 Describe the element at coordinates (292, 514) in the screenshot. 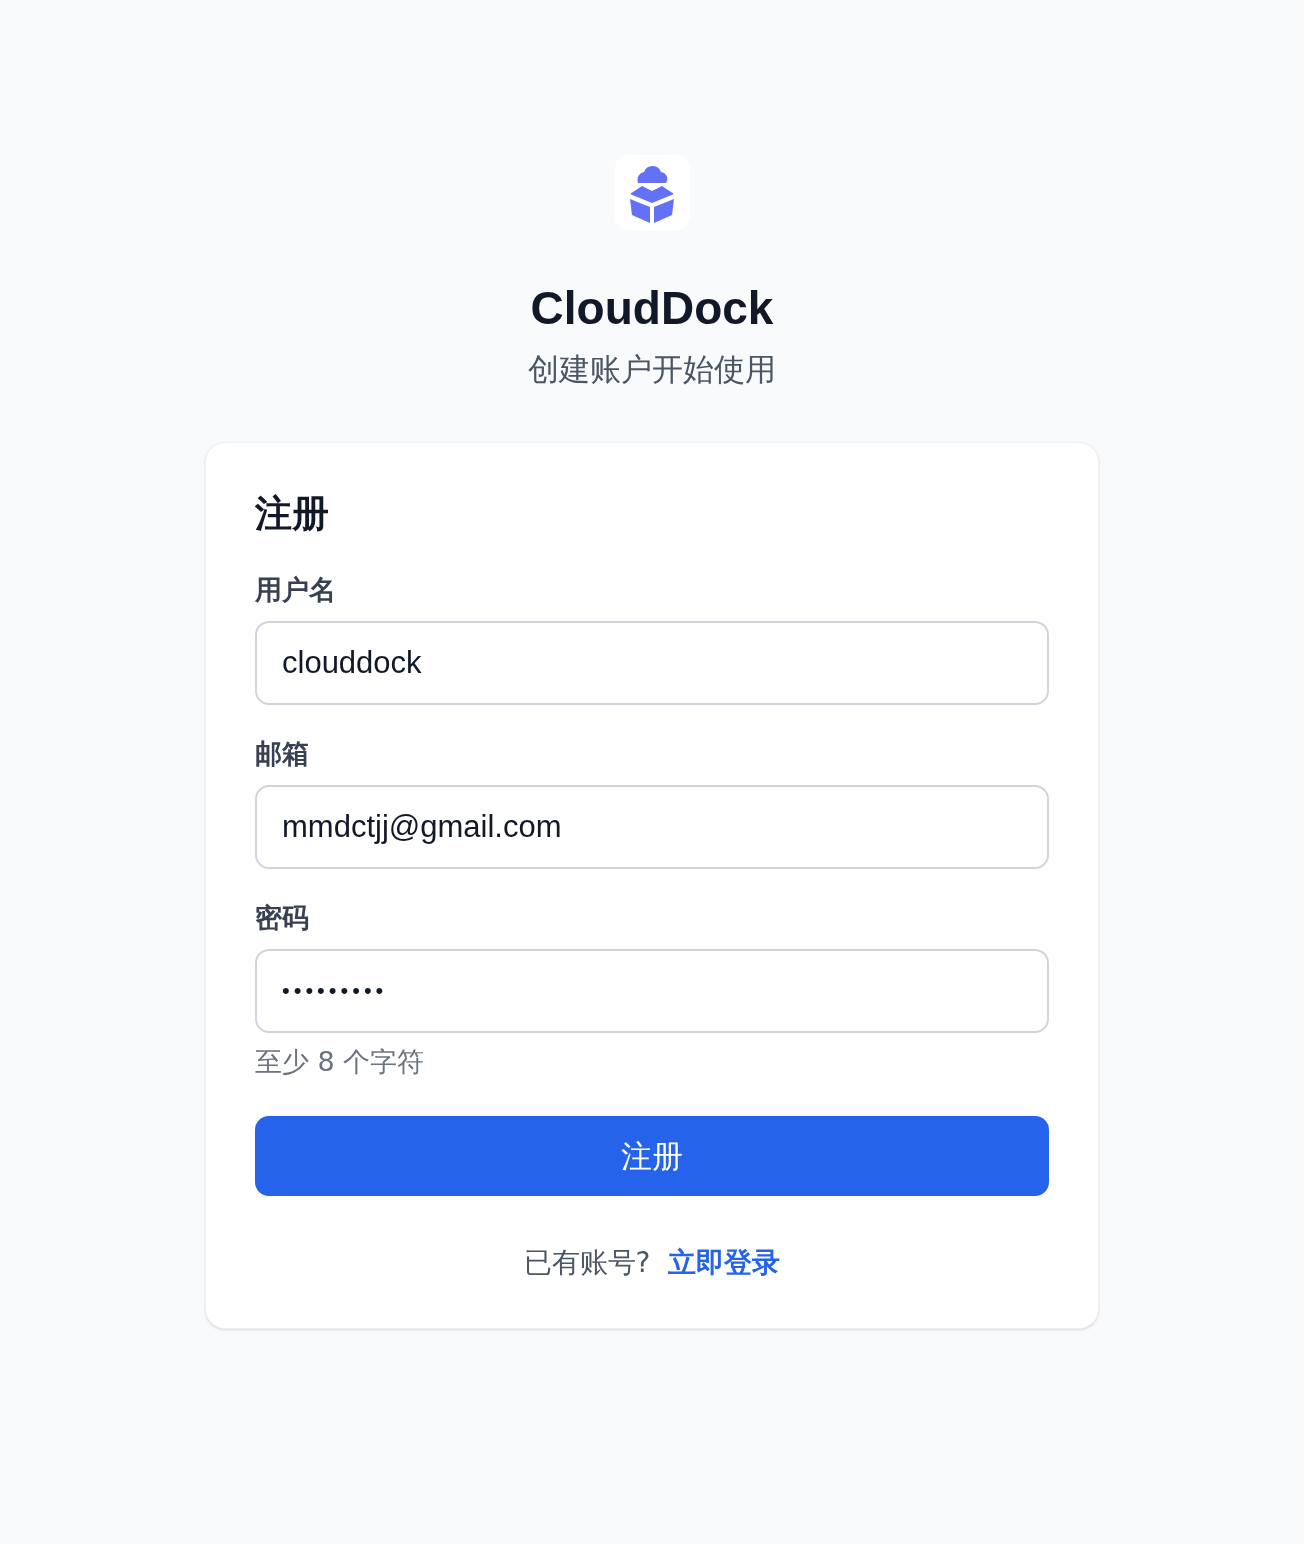

I see `form-title: 注册` at that location.